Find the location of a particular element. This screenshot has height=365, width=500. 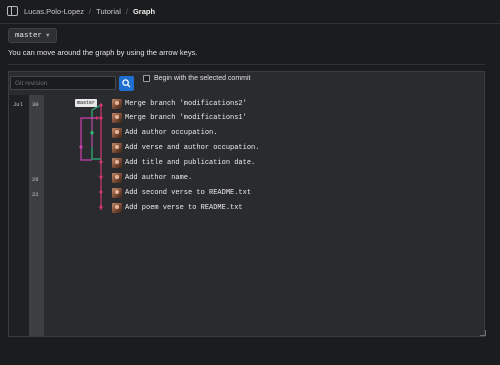

commit-row: Add author occupation. is located at coordinates (164, 133).